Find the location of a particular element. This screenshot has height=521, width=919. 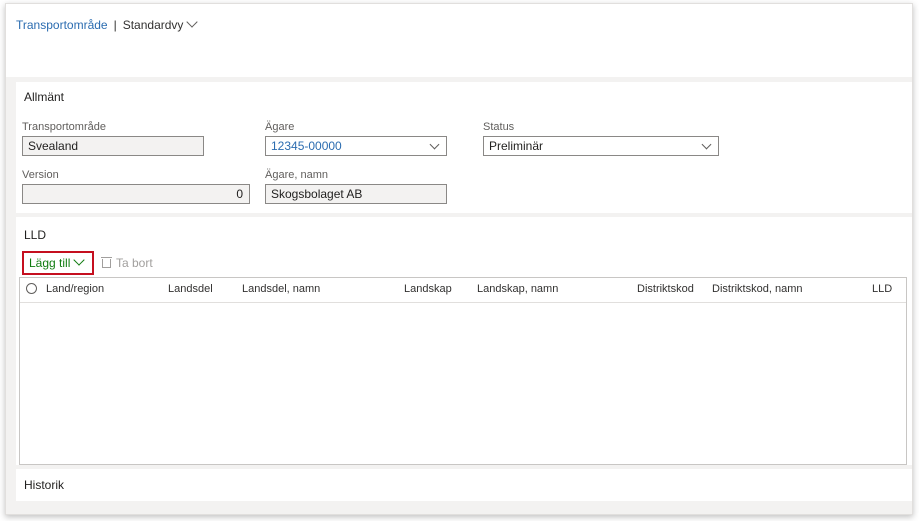

owner-value: 12345-00000 is located at coordinates (306, 146).